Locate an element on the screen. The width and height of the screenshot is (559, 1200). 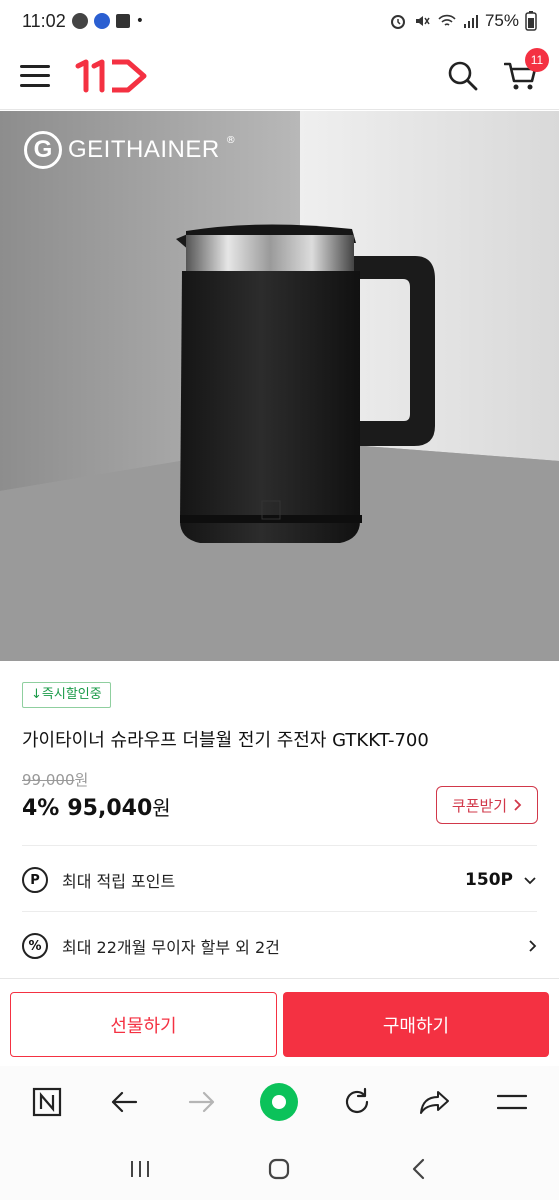
product-title: 가이타이너 슈라우프 더블월 전기 주전자 GTKKT-700 is located at coordinates (225, 740).